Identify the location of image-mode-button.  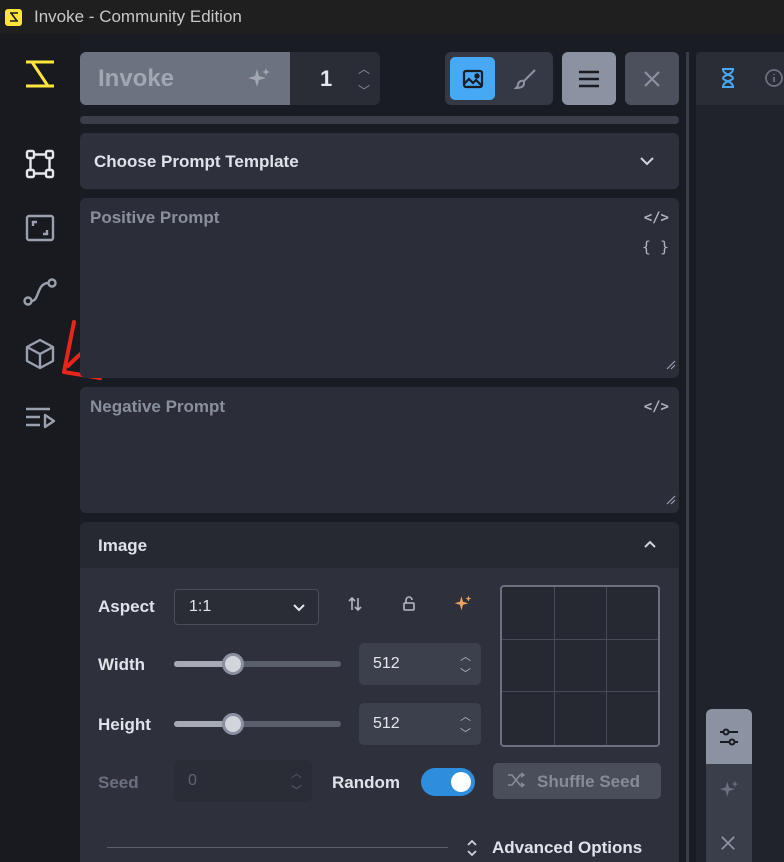
(472, 78).